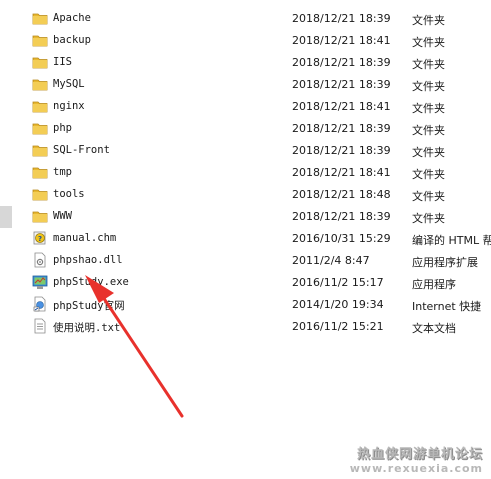 This screenshot has width=491, height=479. What do you see at coordinates (134, 346) in the screenshot?
I see `annotation-arrow` at bounding box center [134, 346].